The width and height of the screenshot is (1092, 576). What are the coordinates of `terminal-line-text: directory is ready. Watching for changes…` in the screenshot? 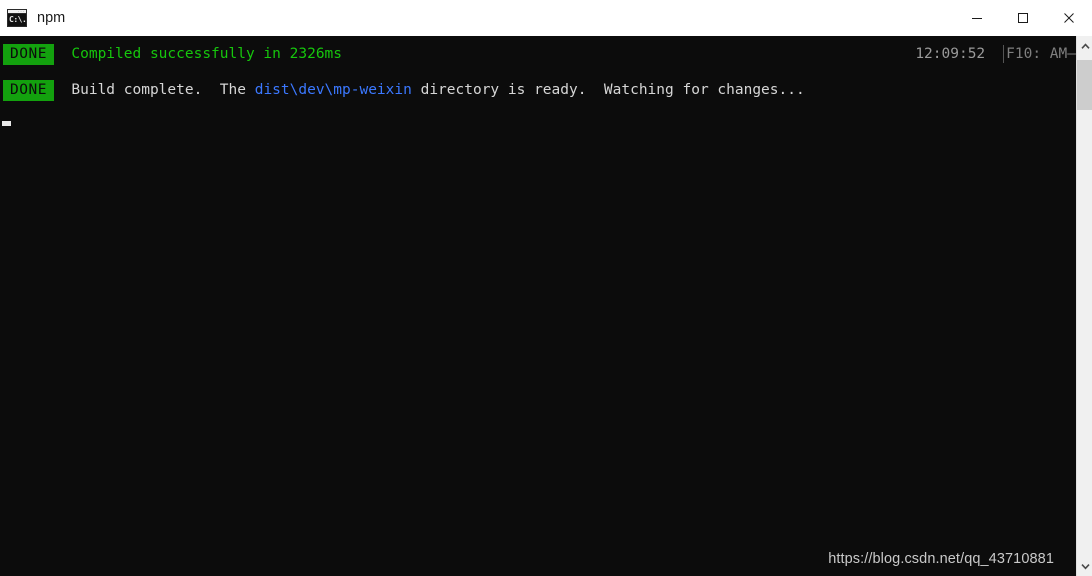 It's located at (608, 90).